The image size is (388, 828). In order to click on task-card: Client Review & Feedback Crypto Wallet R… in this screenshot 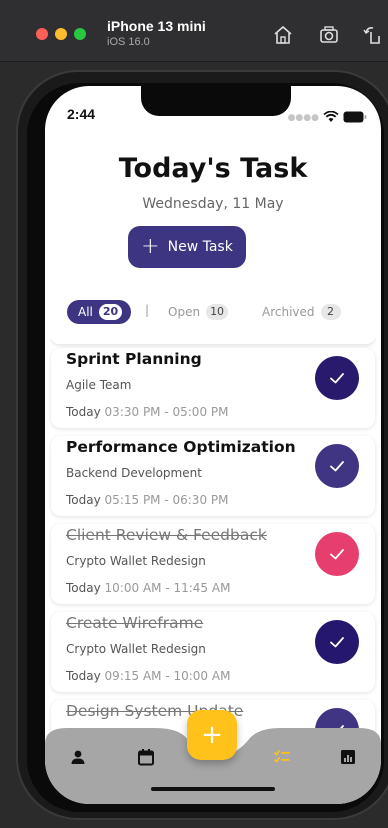, I will do `click(213, 564)`.